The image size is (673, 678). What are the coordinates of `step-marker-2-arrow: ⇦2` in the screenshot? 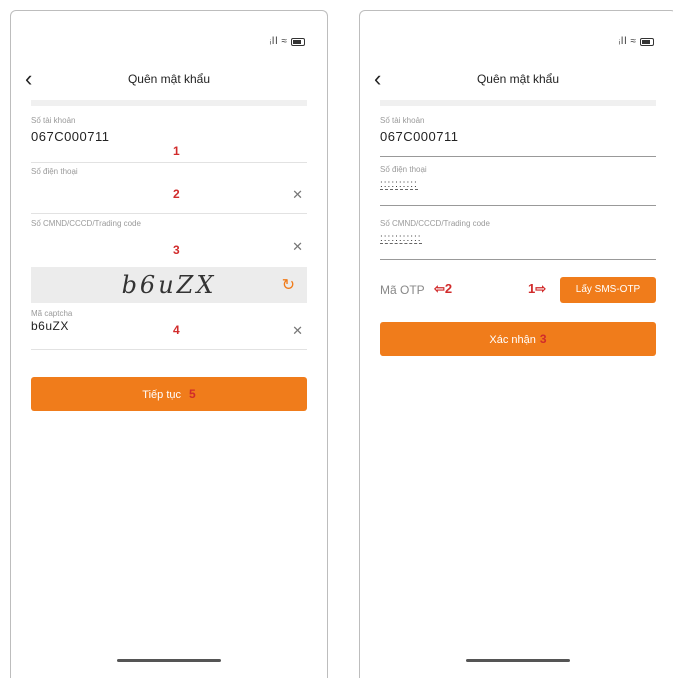 It's located at (443, 288).